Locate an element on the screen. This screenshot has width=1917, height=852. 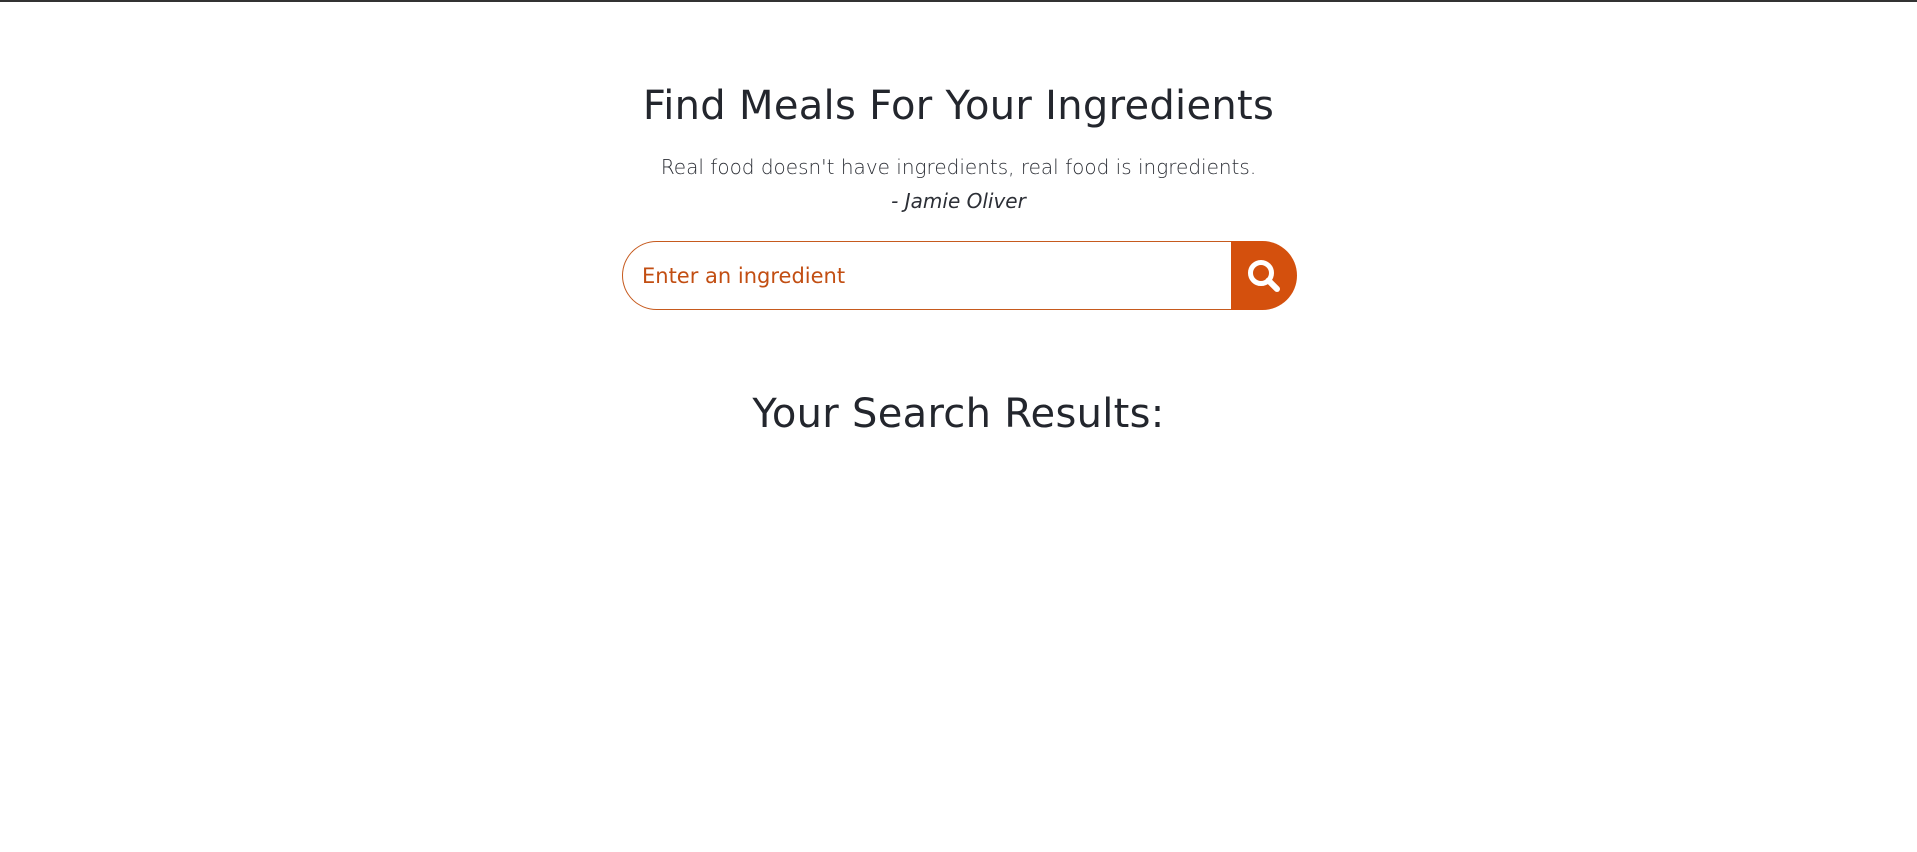
search-icon is located at coordinates (1264, 275).